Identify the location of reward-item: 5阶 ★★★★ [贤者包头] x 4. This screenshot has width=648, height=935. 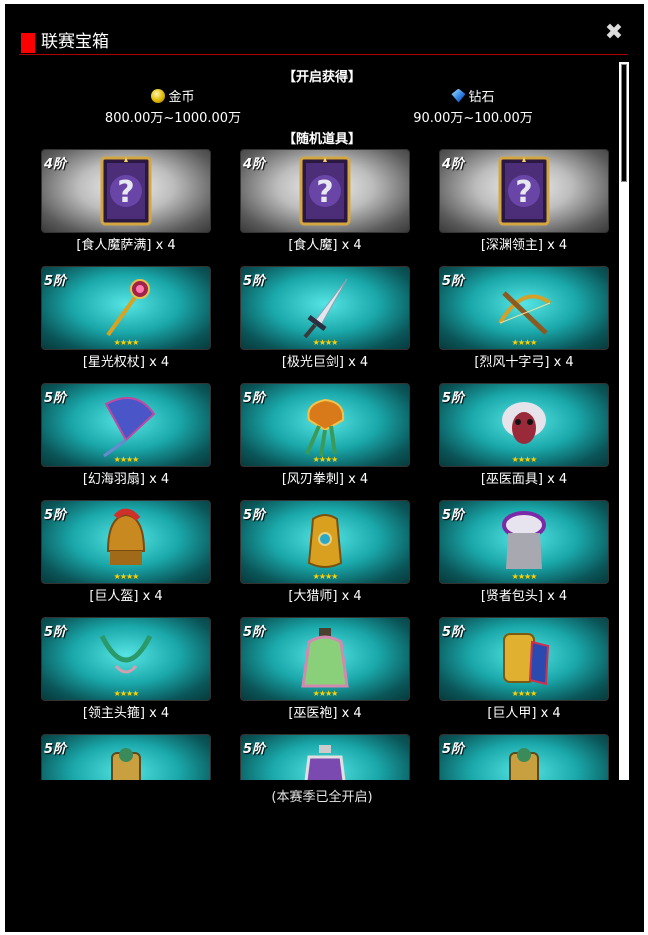
(524, 554).